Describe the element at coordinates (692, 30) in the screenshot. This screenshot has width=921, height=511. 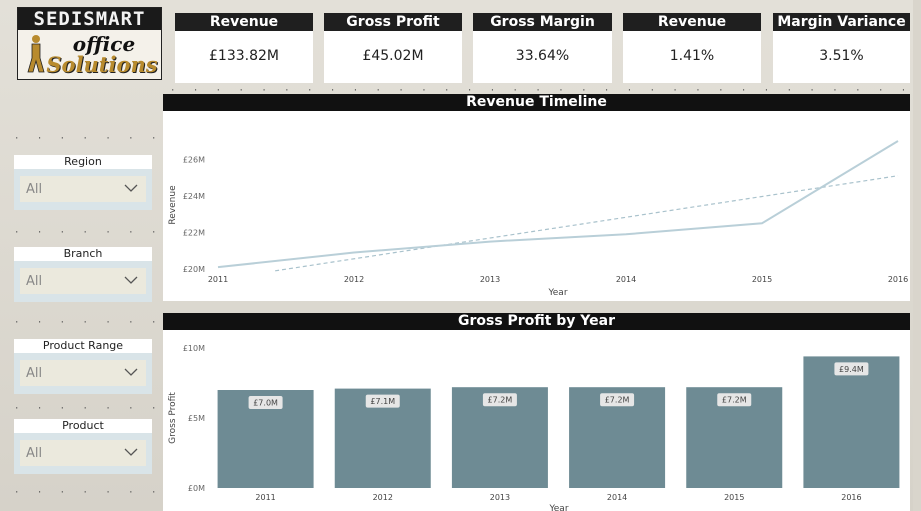
I see `kpi-title: Revenue Variance` at that location.